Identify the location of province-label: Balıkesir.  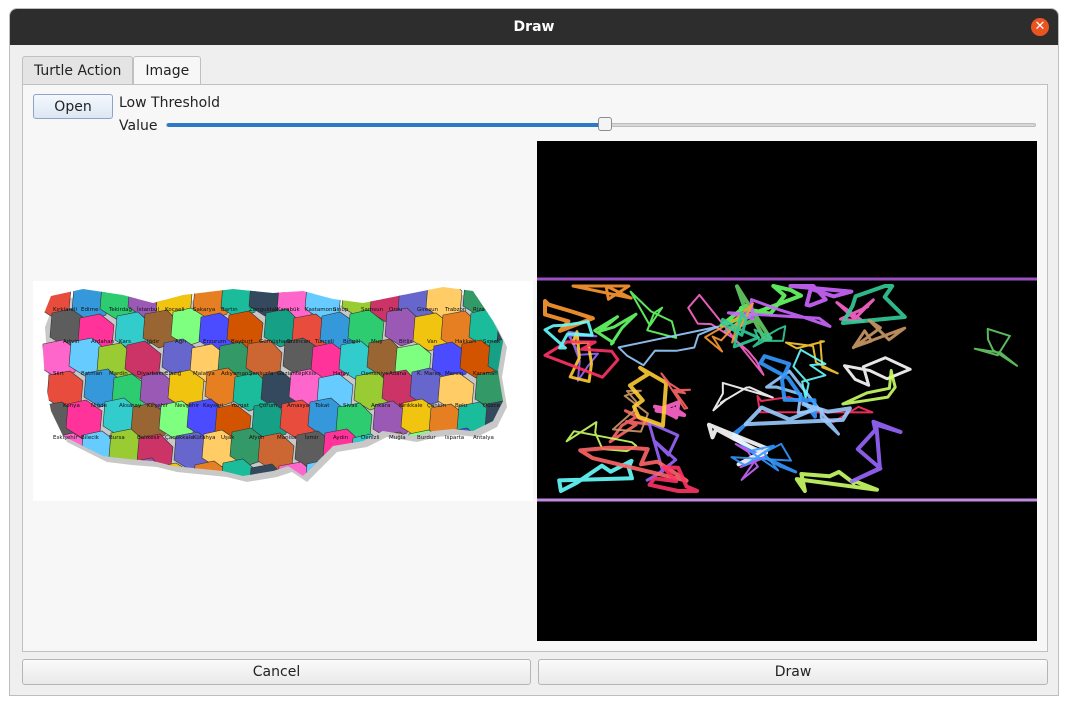
(149, 438).